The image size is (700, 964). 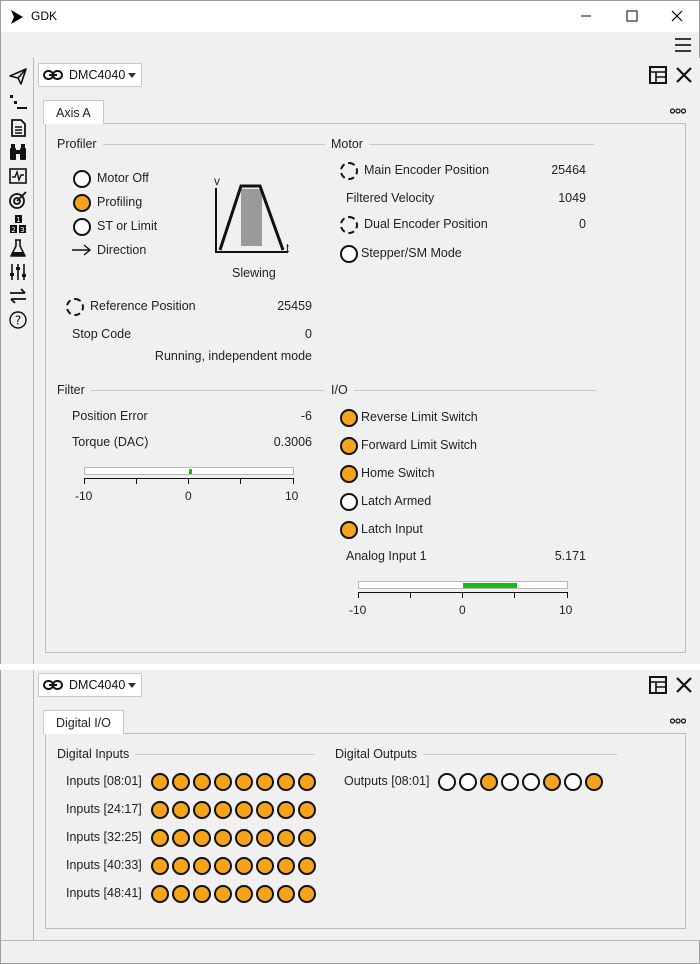 I want to click on flask-icon, so click(x=18, y=248).